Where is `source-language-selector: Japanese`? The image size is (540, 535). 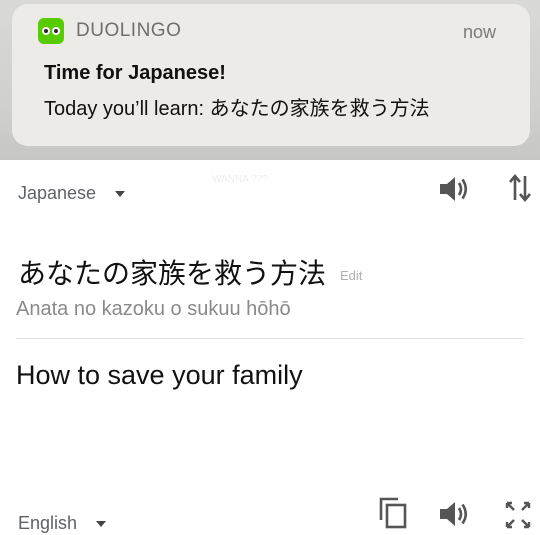 source-language-selector: Japanese is located at coordinates (72, 193).